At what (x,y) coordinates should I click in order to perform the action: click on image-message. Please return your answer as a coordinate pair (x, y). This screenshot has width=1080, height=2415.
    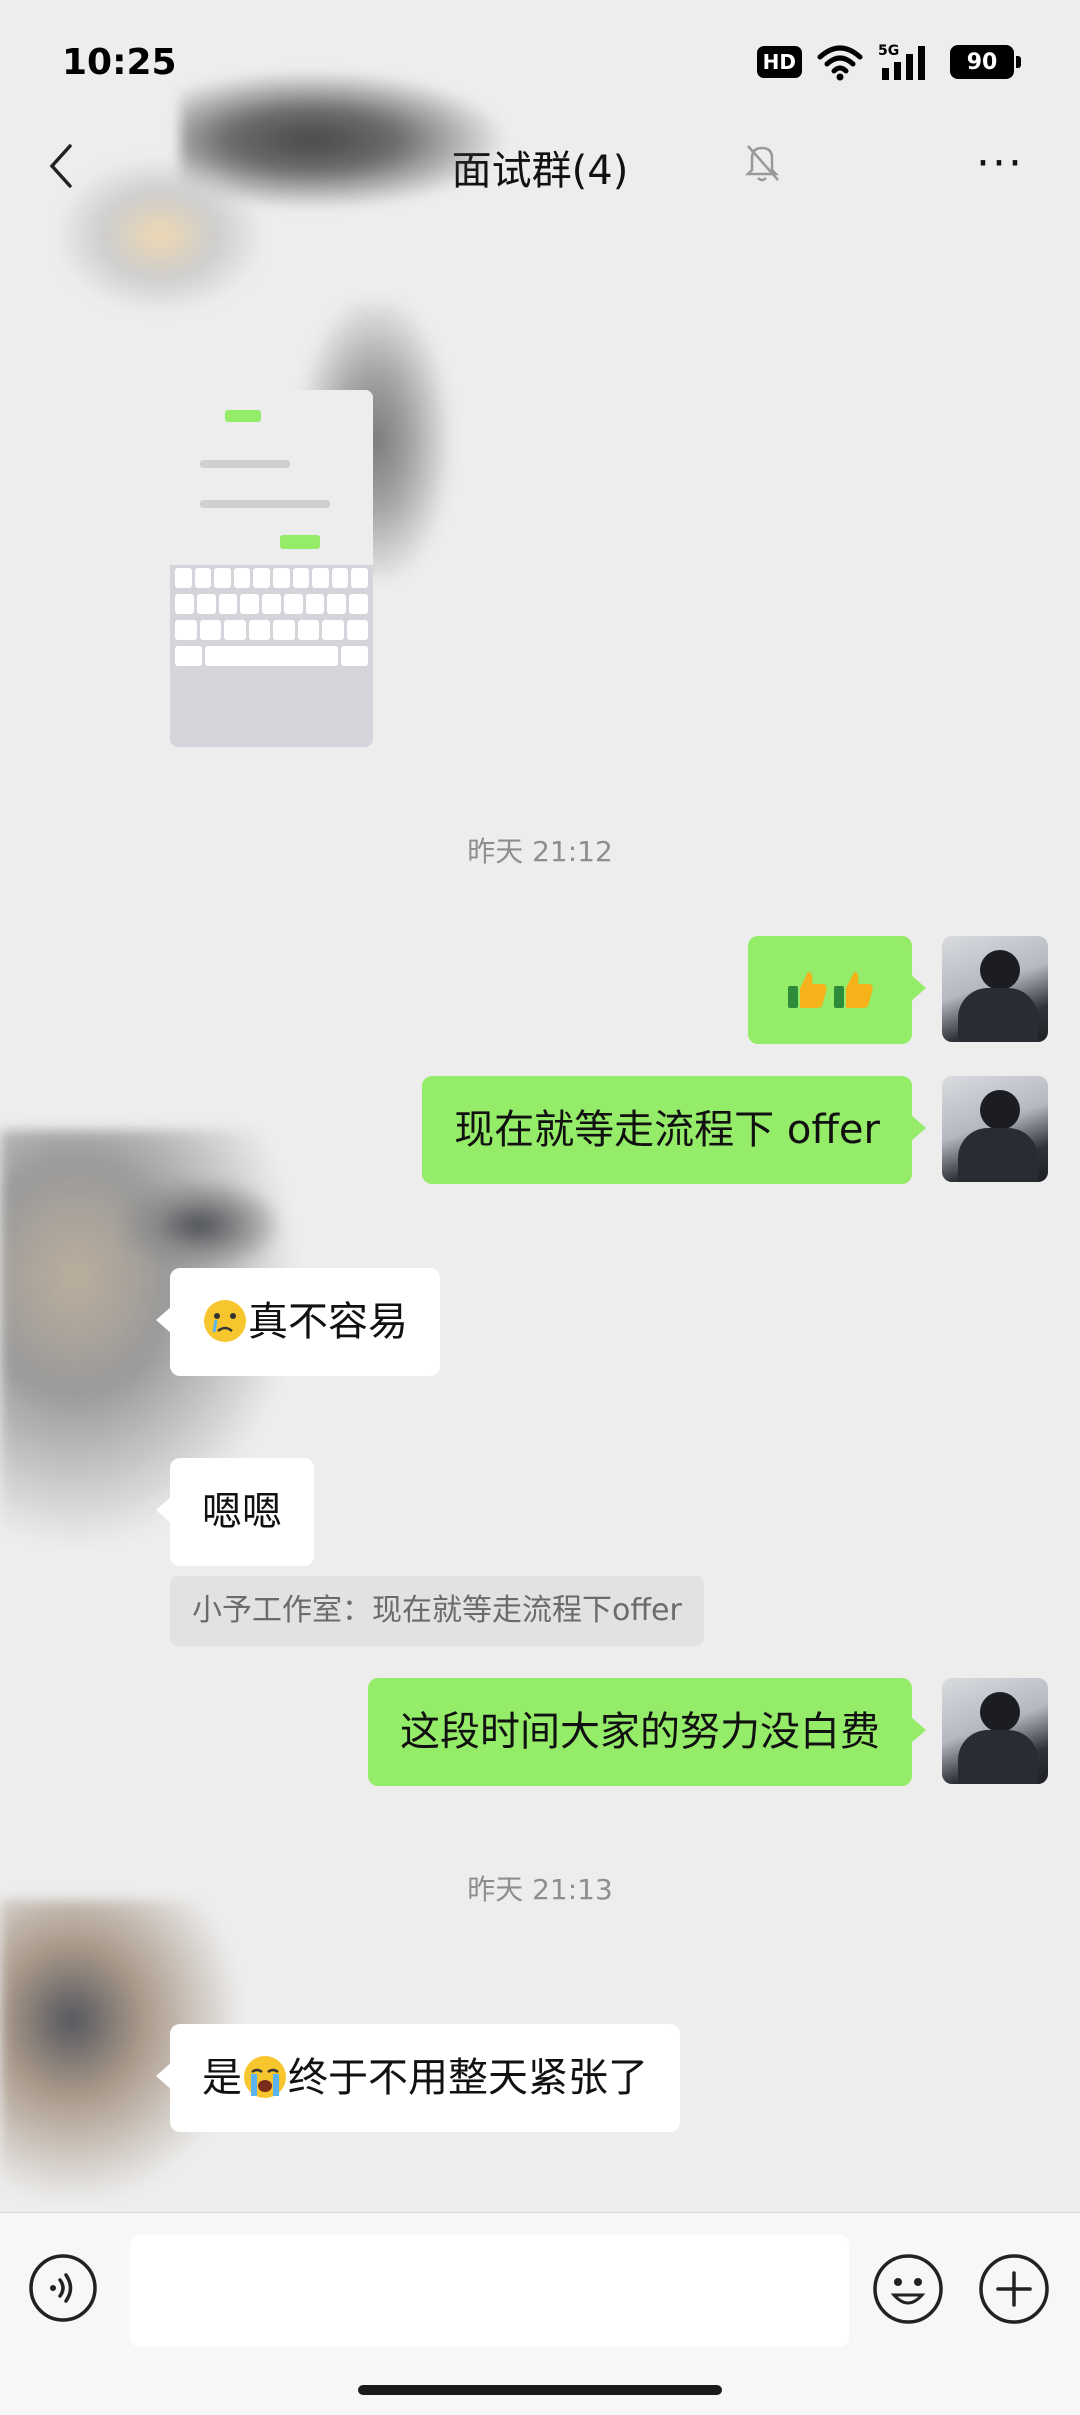
    Looking at the image, I should click on (271, 568).